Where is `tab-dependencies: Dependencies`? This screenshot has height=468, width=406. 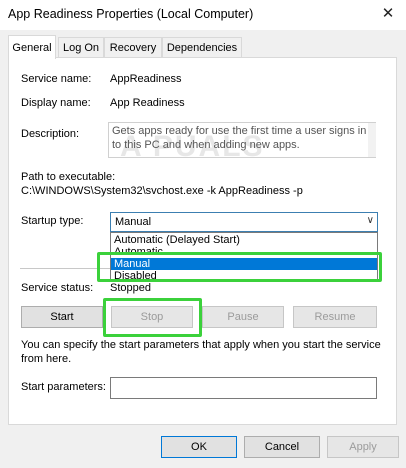 tab-dependencies: Dependencies is located at coordinates (202, 47).